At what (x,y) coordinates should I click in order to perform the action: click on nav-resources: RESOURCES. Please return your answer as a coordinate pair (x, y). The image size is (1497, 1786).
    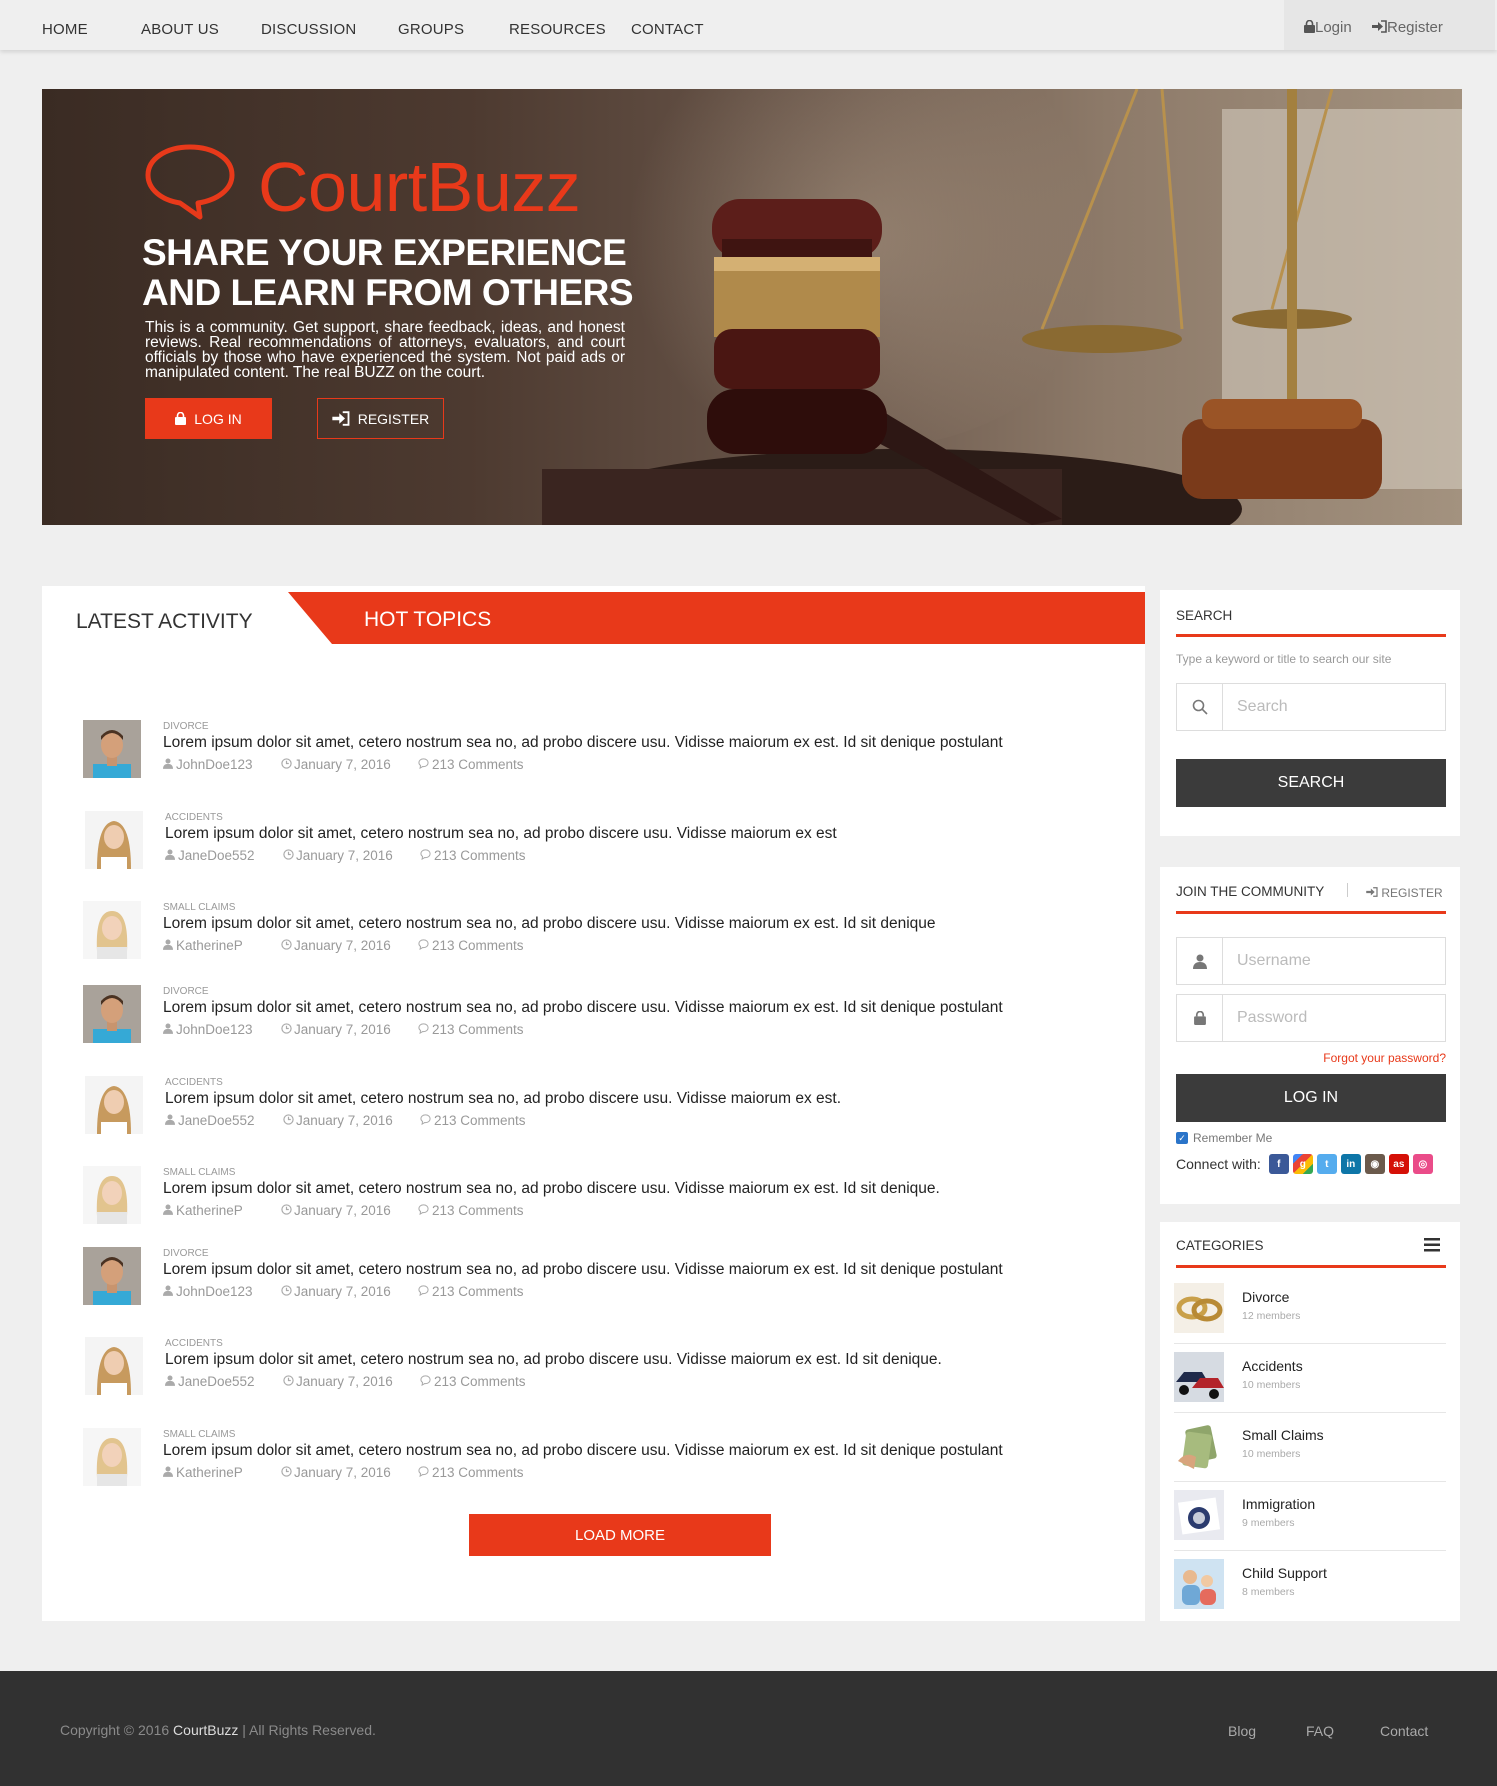
    Looking at the image, I should click on (557, 29).